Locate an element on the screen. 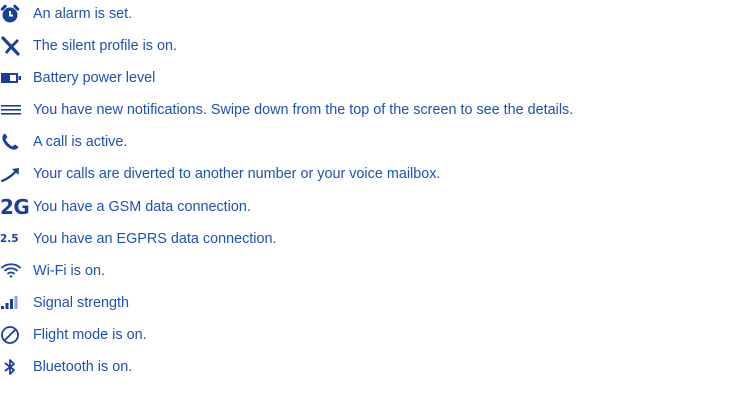 This screenshot has height=408, width=753. list-item-wifi: Wi-Fi is on. is located at coordinates (52, 271).